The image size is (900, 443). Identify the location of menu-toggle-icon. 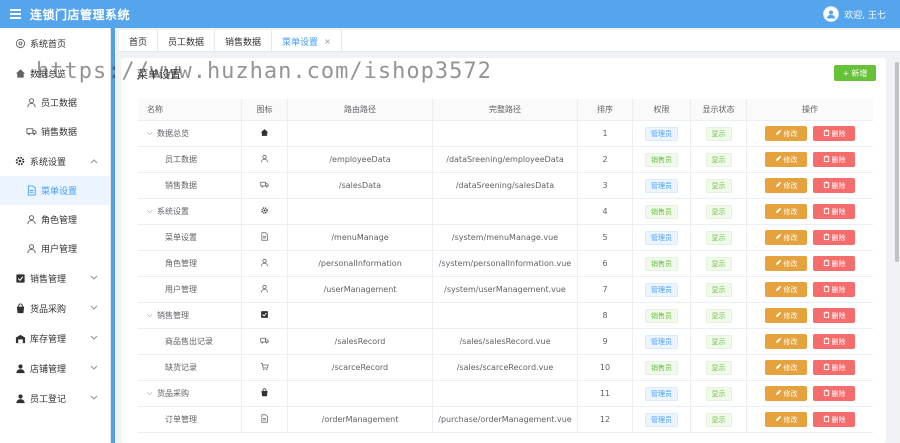
(15, 14).